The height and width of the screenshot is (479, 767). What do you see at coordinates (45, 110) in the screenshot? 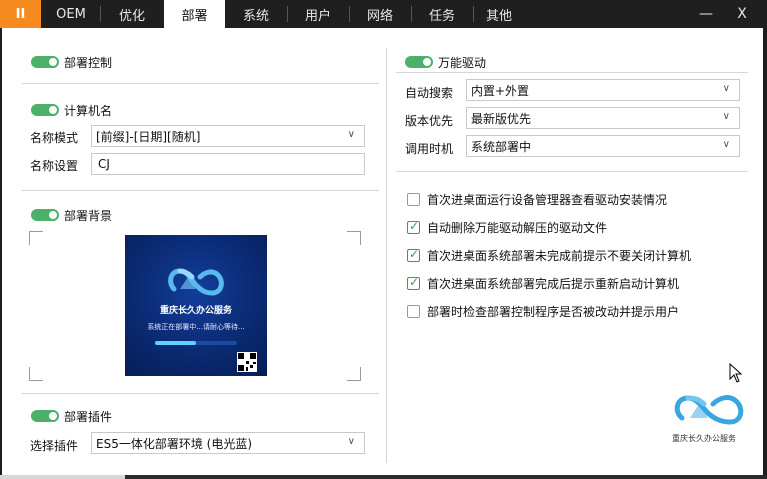
I see `computer-name-toggle` at bounding box center [45, 110].